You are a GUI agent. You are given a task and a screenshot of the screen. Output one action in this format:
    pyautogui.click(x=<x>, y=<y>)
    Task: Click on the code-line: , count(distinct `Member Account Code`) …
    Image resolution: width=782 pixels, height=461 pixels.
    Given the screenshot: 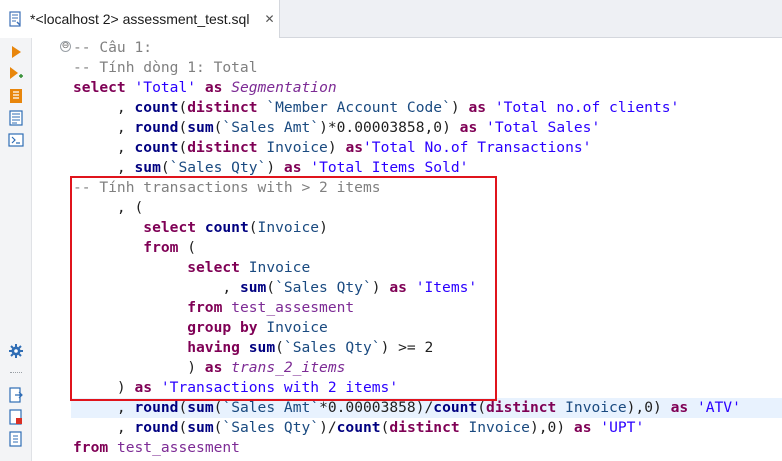 What is the action you would take?
    pyautogui.click(x=376, y=108)
    